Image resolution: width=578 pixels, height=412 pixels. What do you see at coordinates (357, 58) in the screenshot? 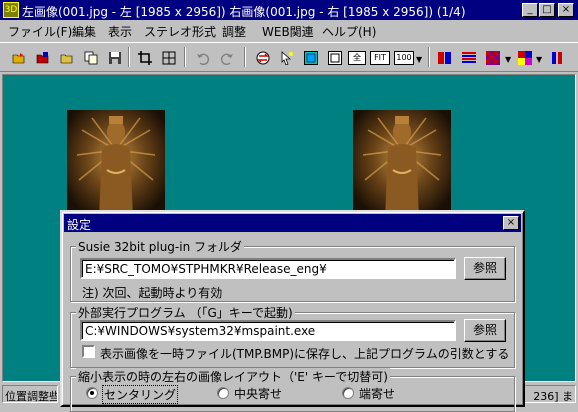
I see `full-icon: 全` at bounding box center [357, 58].